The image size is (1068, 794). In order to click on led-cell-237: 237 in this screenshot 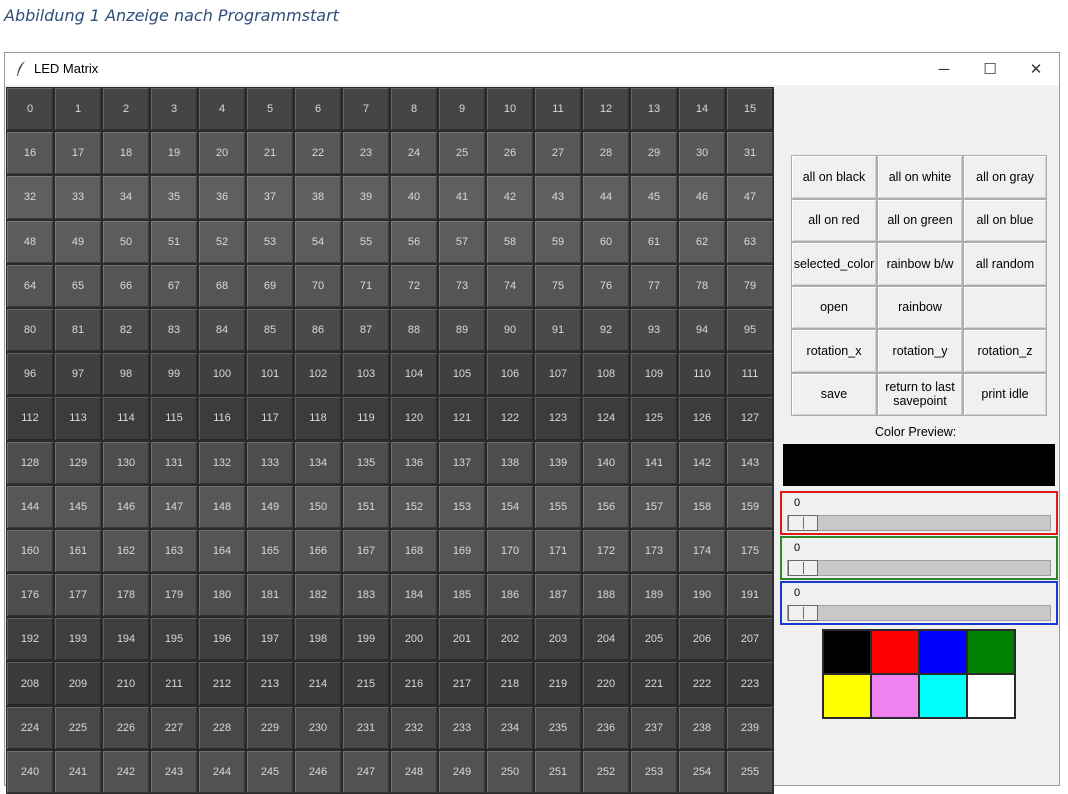, I will do `click(654, 727)`.